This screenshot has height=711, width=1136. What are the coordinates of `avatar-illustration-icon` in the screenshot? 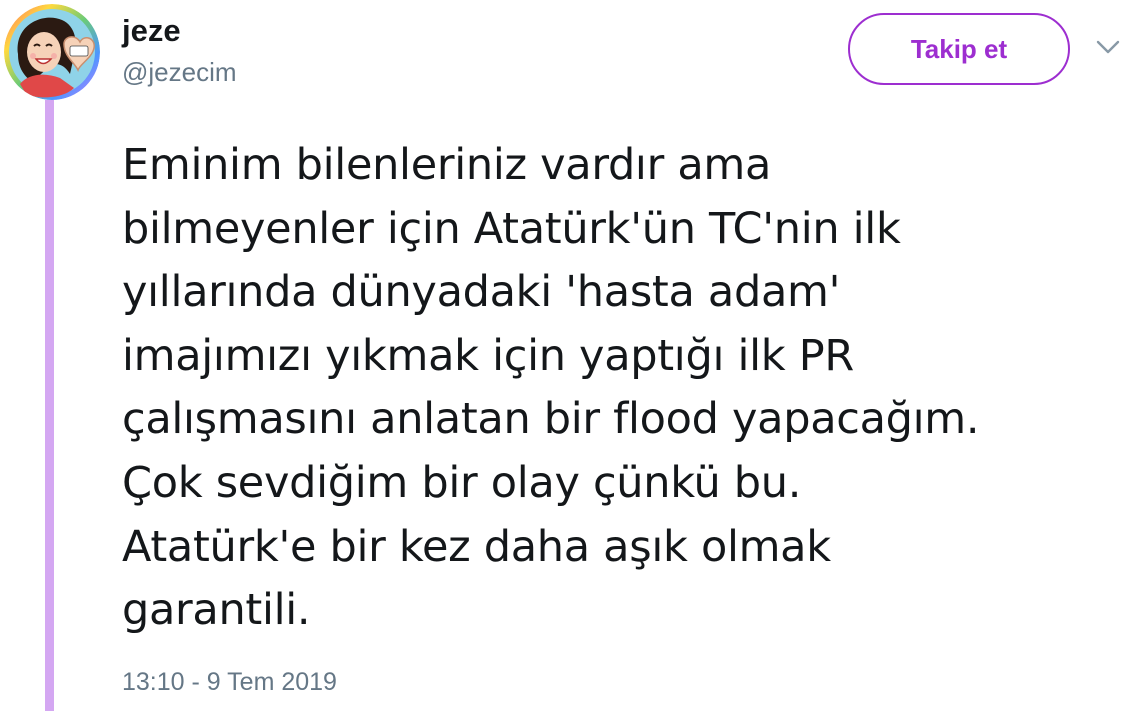 It's located at (52, 52).